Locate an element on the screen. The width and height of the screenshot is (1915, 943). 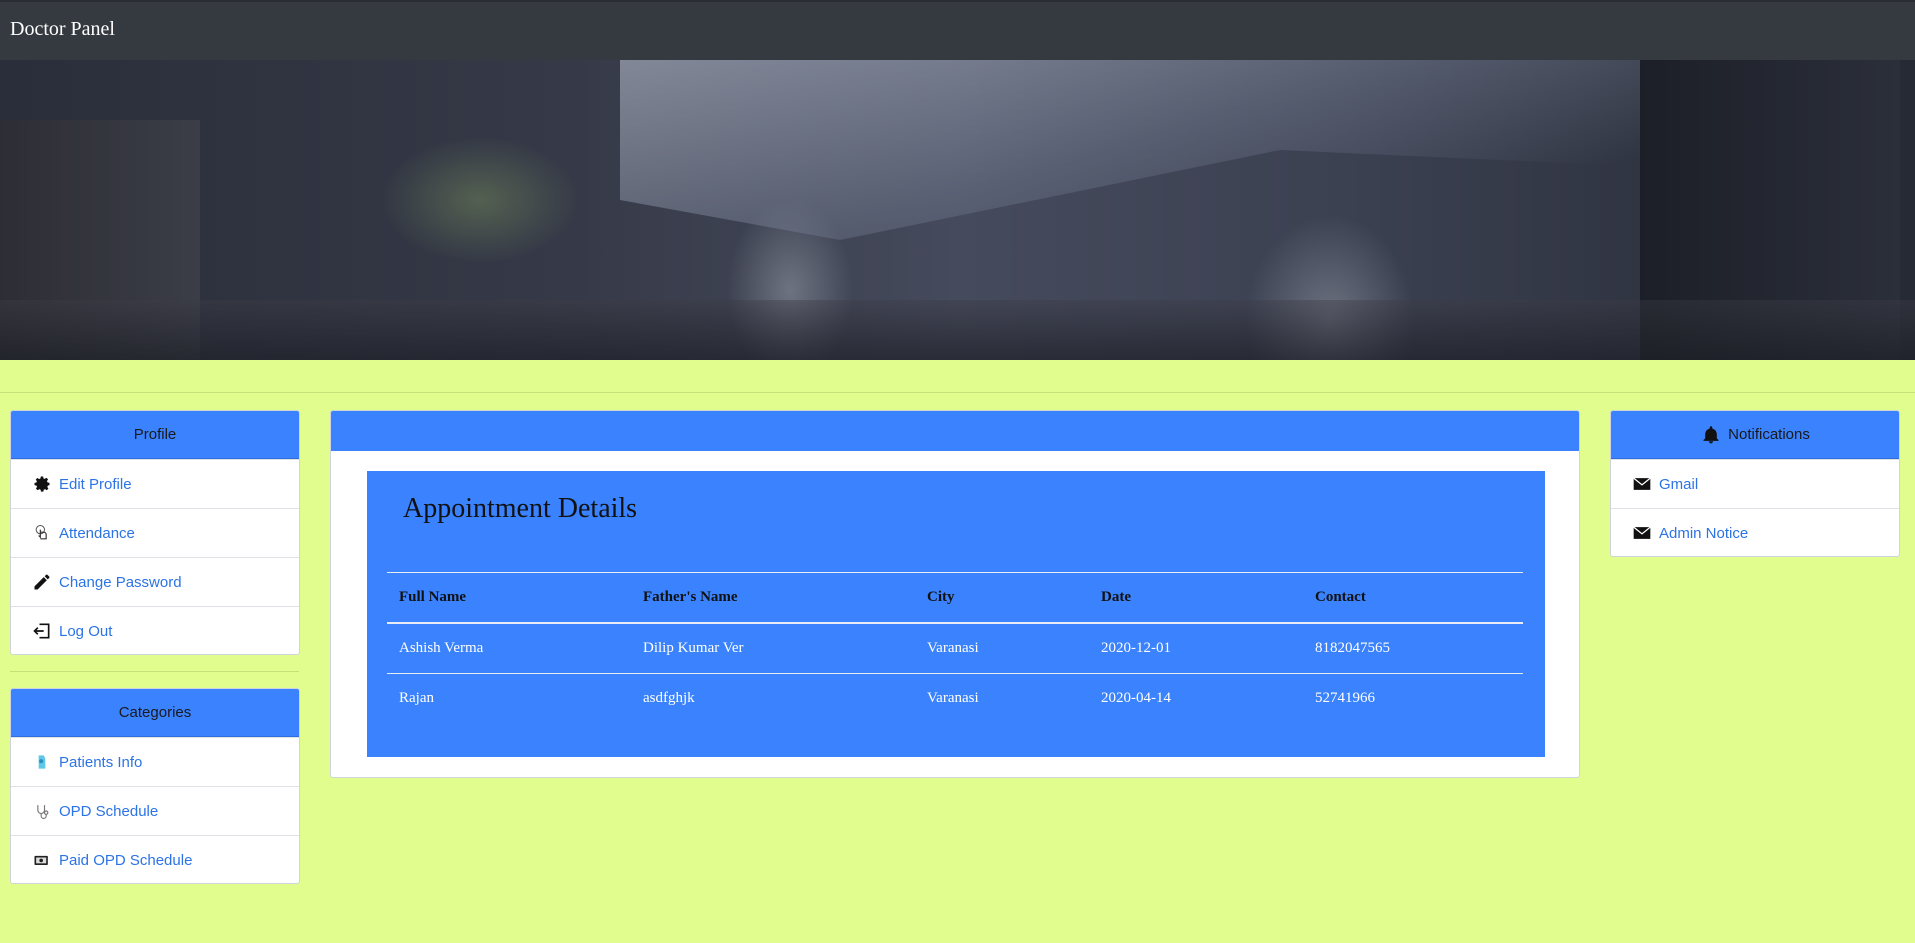
cell-date: 2020-12-01 is located at coordinates (1196, 648).